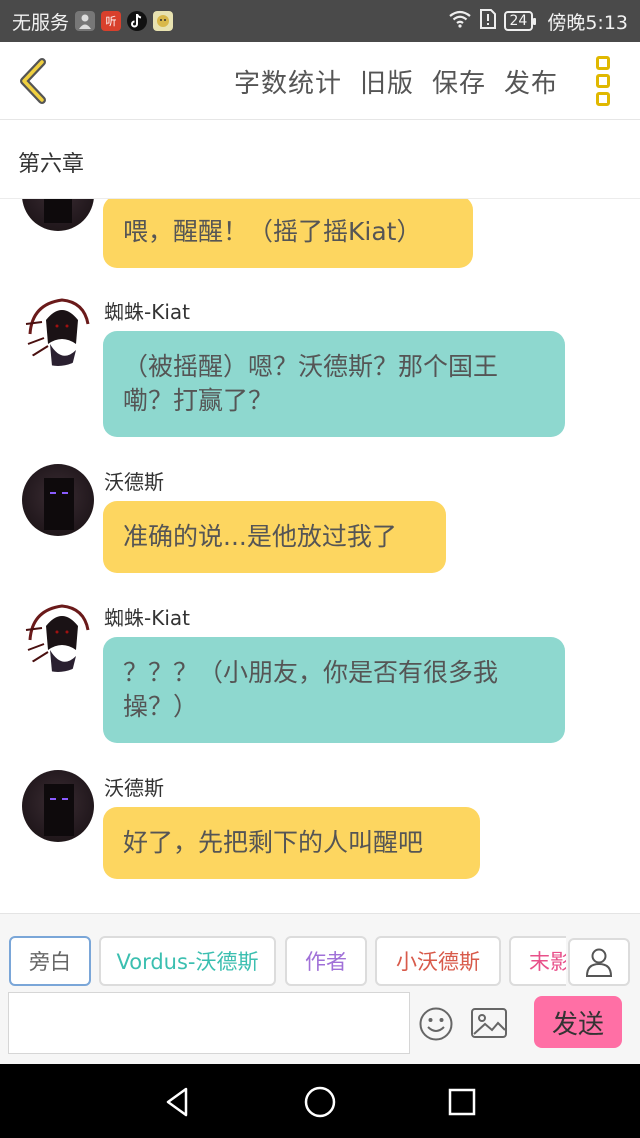  I want to click on image-icon, so click(489, 1023).